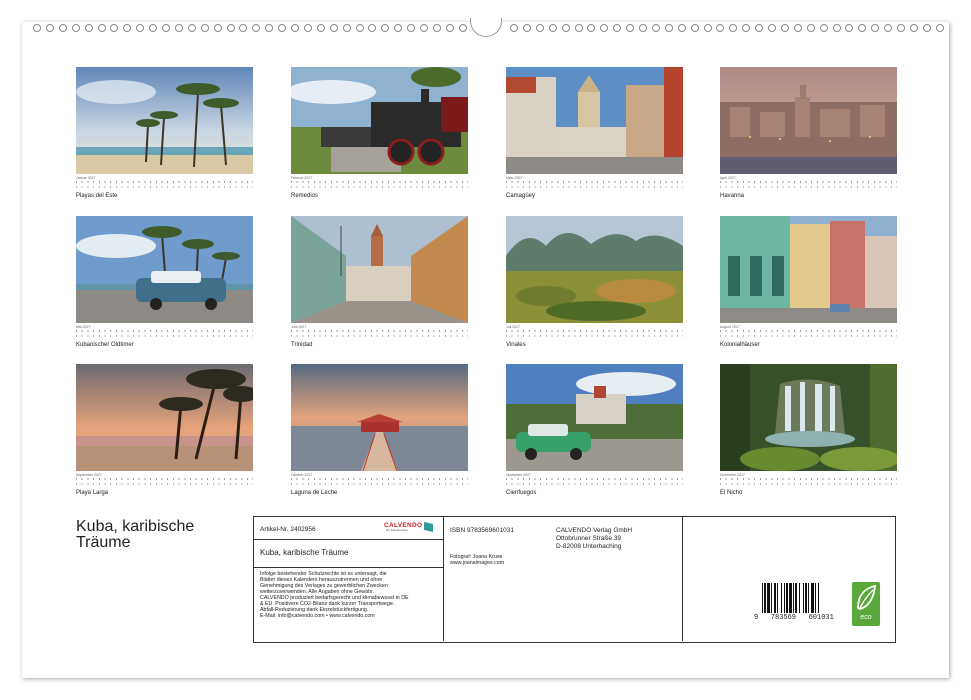 The height and width of the screenshot is (700, 971). I want to click on barcode-bars, so click(790, 598).